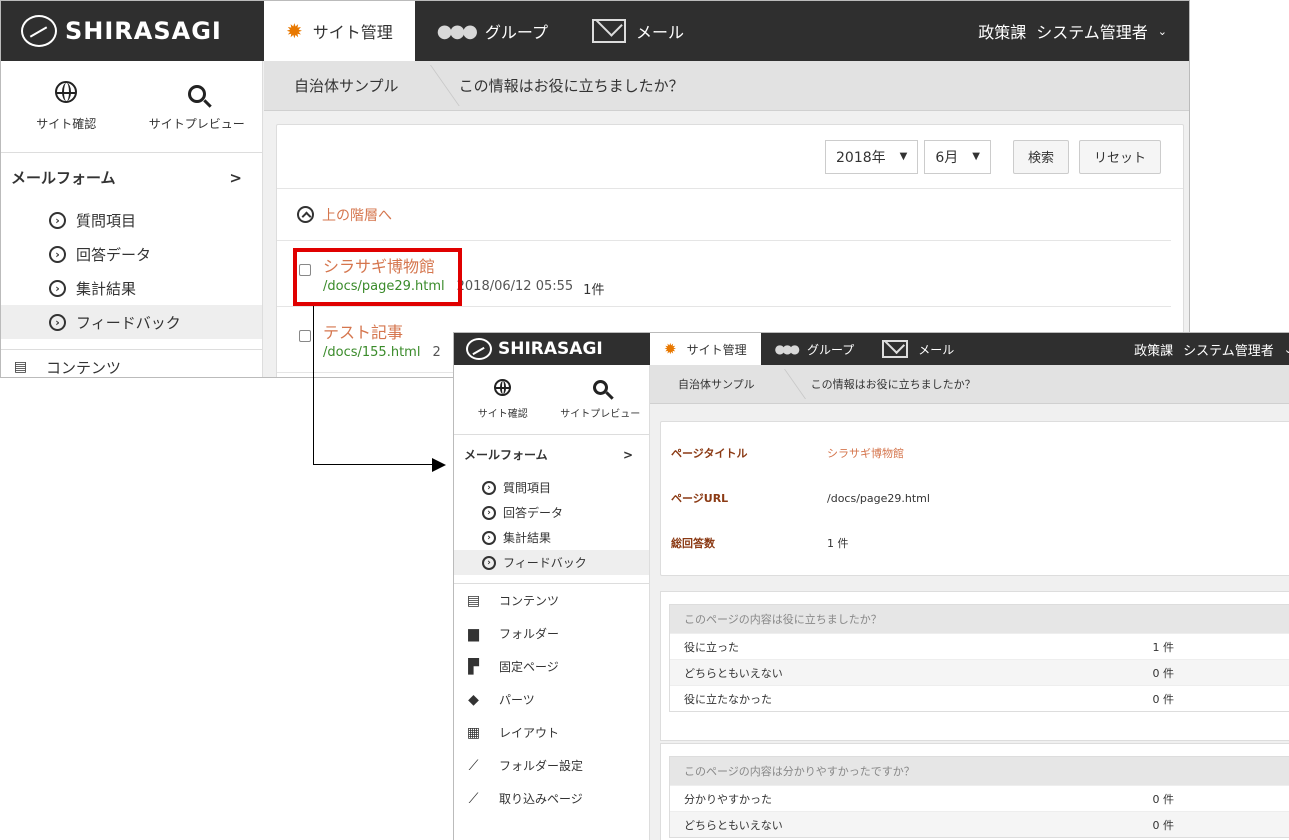  What do you see at coordinates (382, 331) in the screenshot?
I see `row-title-link: テスト記事` at bounding box center [382, 331].